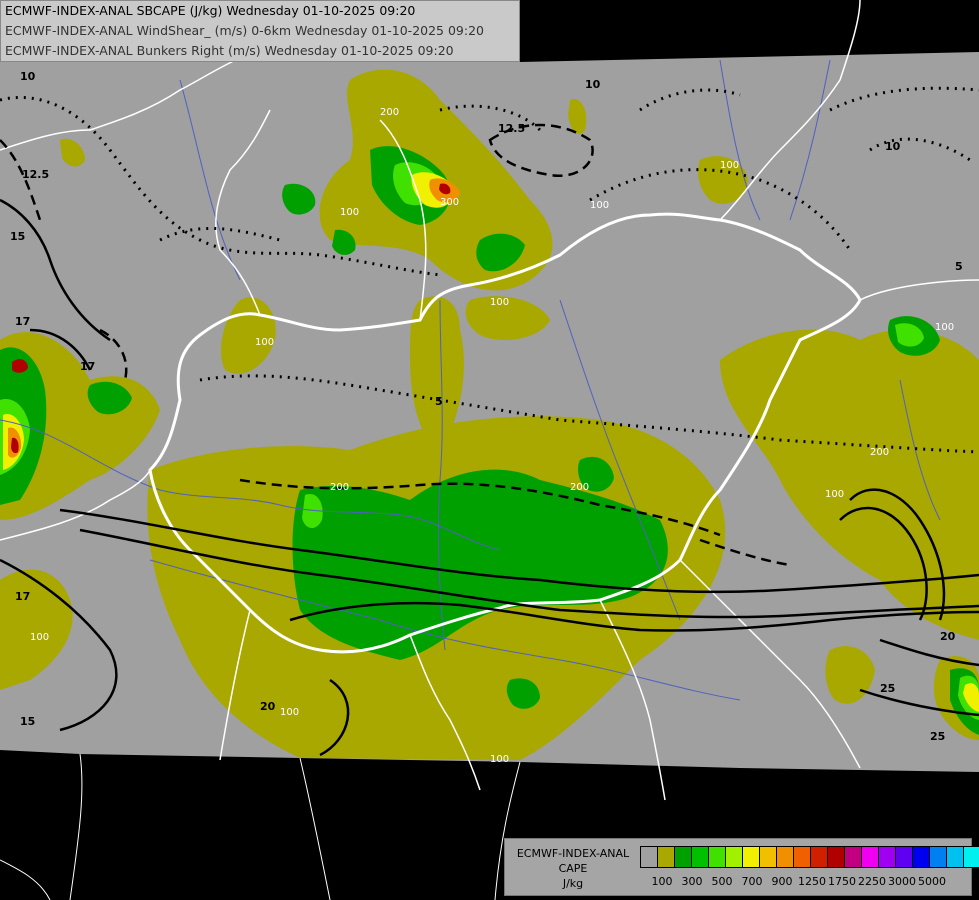 This screenshot has height=900, width=979. What do you see at coordinates (22, 321) in the screenshot?
I see `label-shear-17: 17` at bounding box center [22, 321].